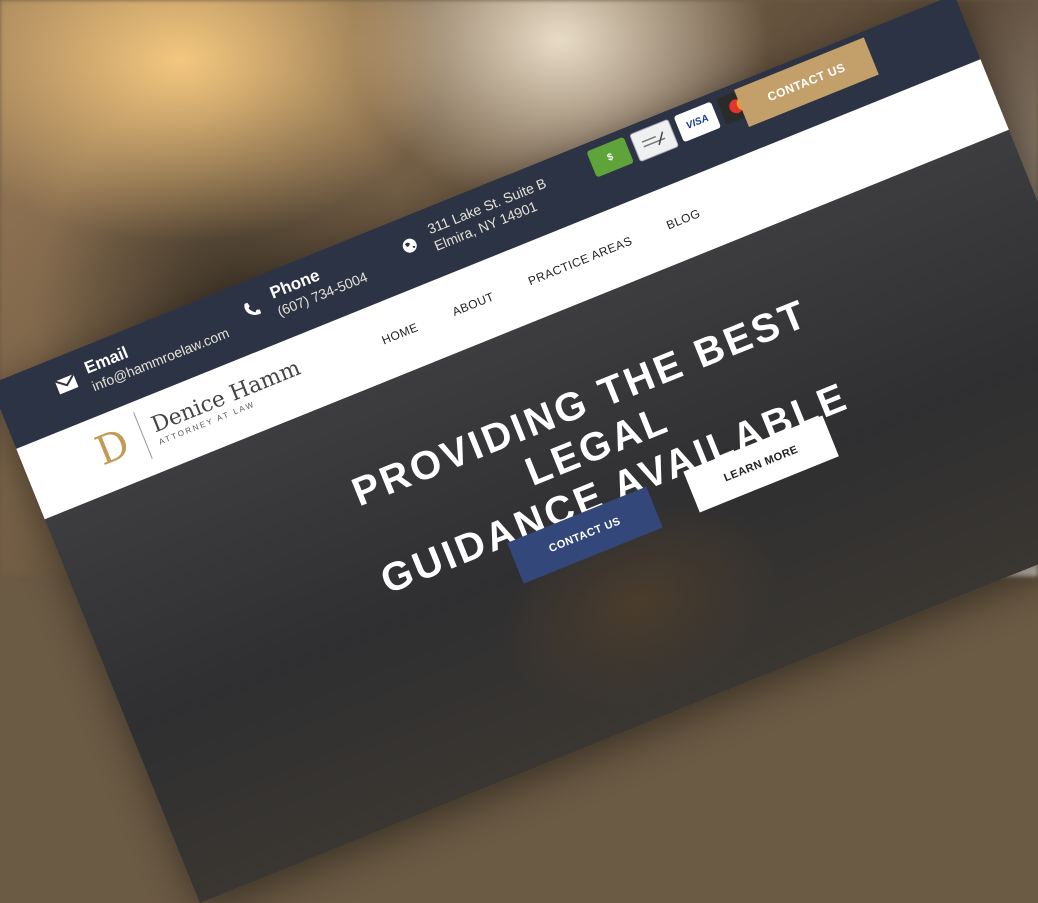 The width and height of the screenshot is (1038, 903). Describe the element at coordinates (66, 384) in the screenshot. I see `envelope-icon` at that location.